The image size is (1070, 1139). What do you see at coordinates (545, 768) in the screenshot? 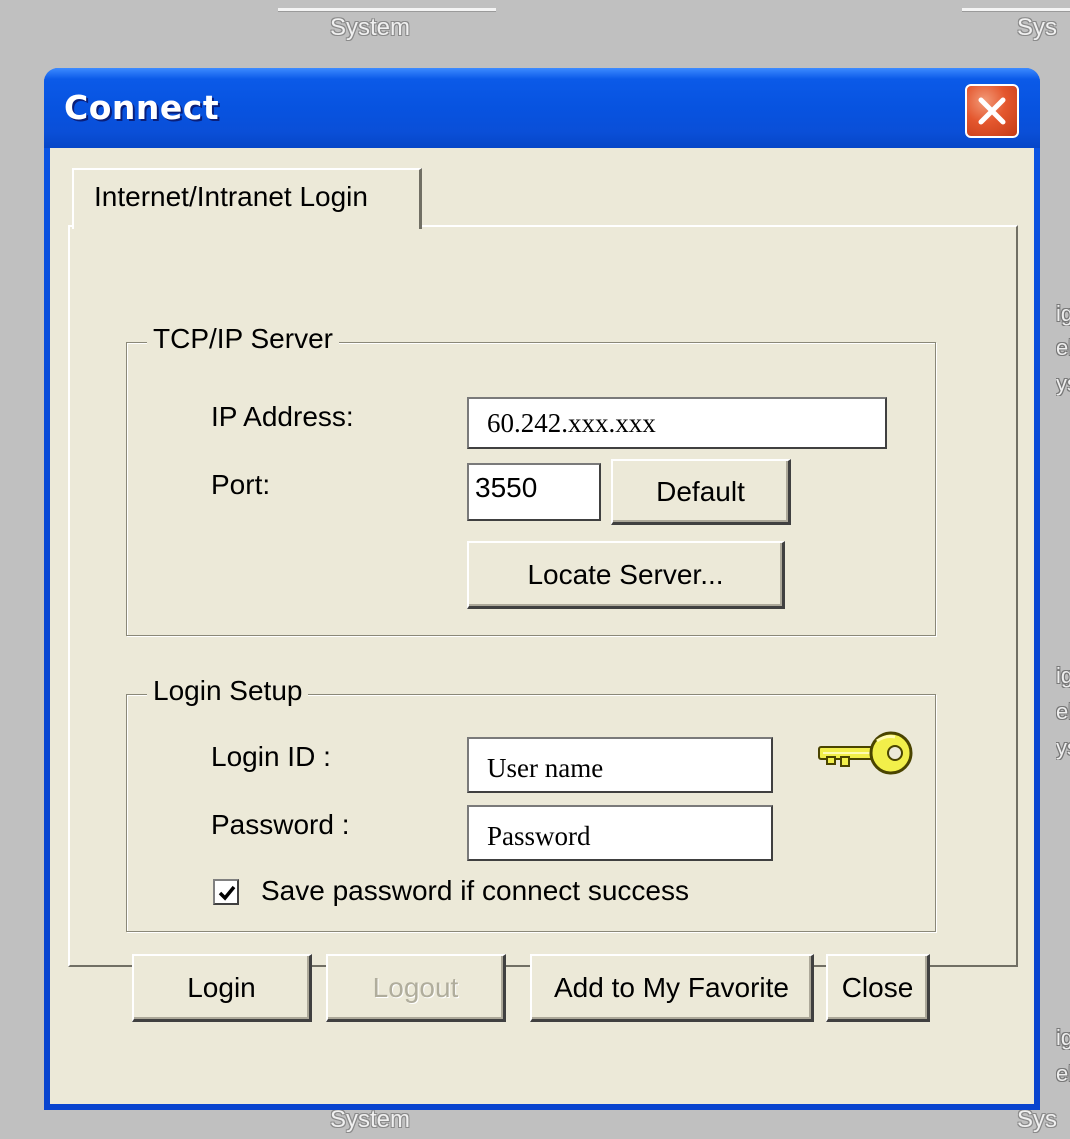
I see `login-id-value: User name` at bounding box center [545, 768].